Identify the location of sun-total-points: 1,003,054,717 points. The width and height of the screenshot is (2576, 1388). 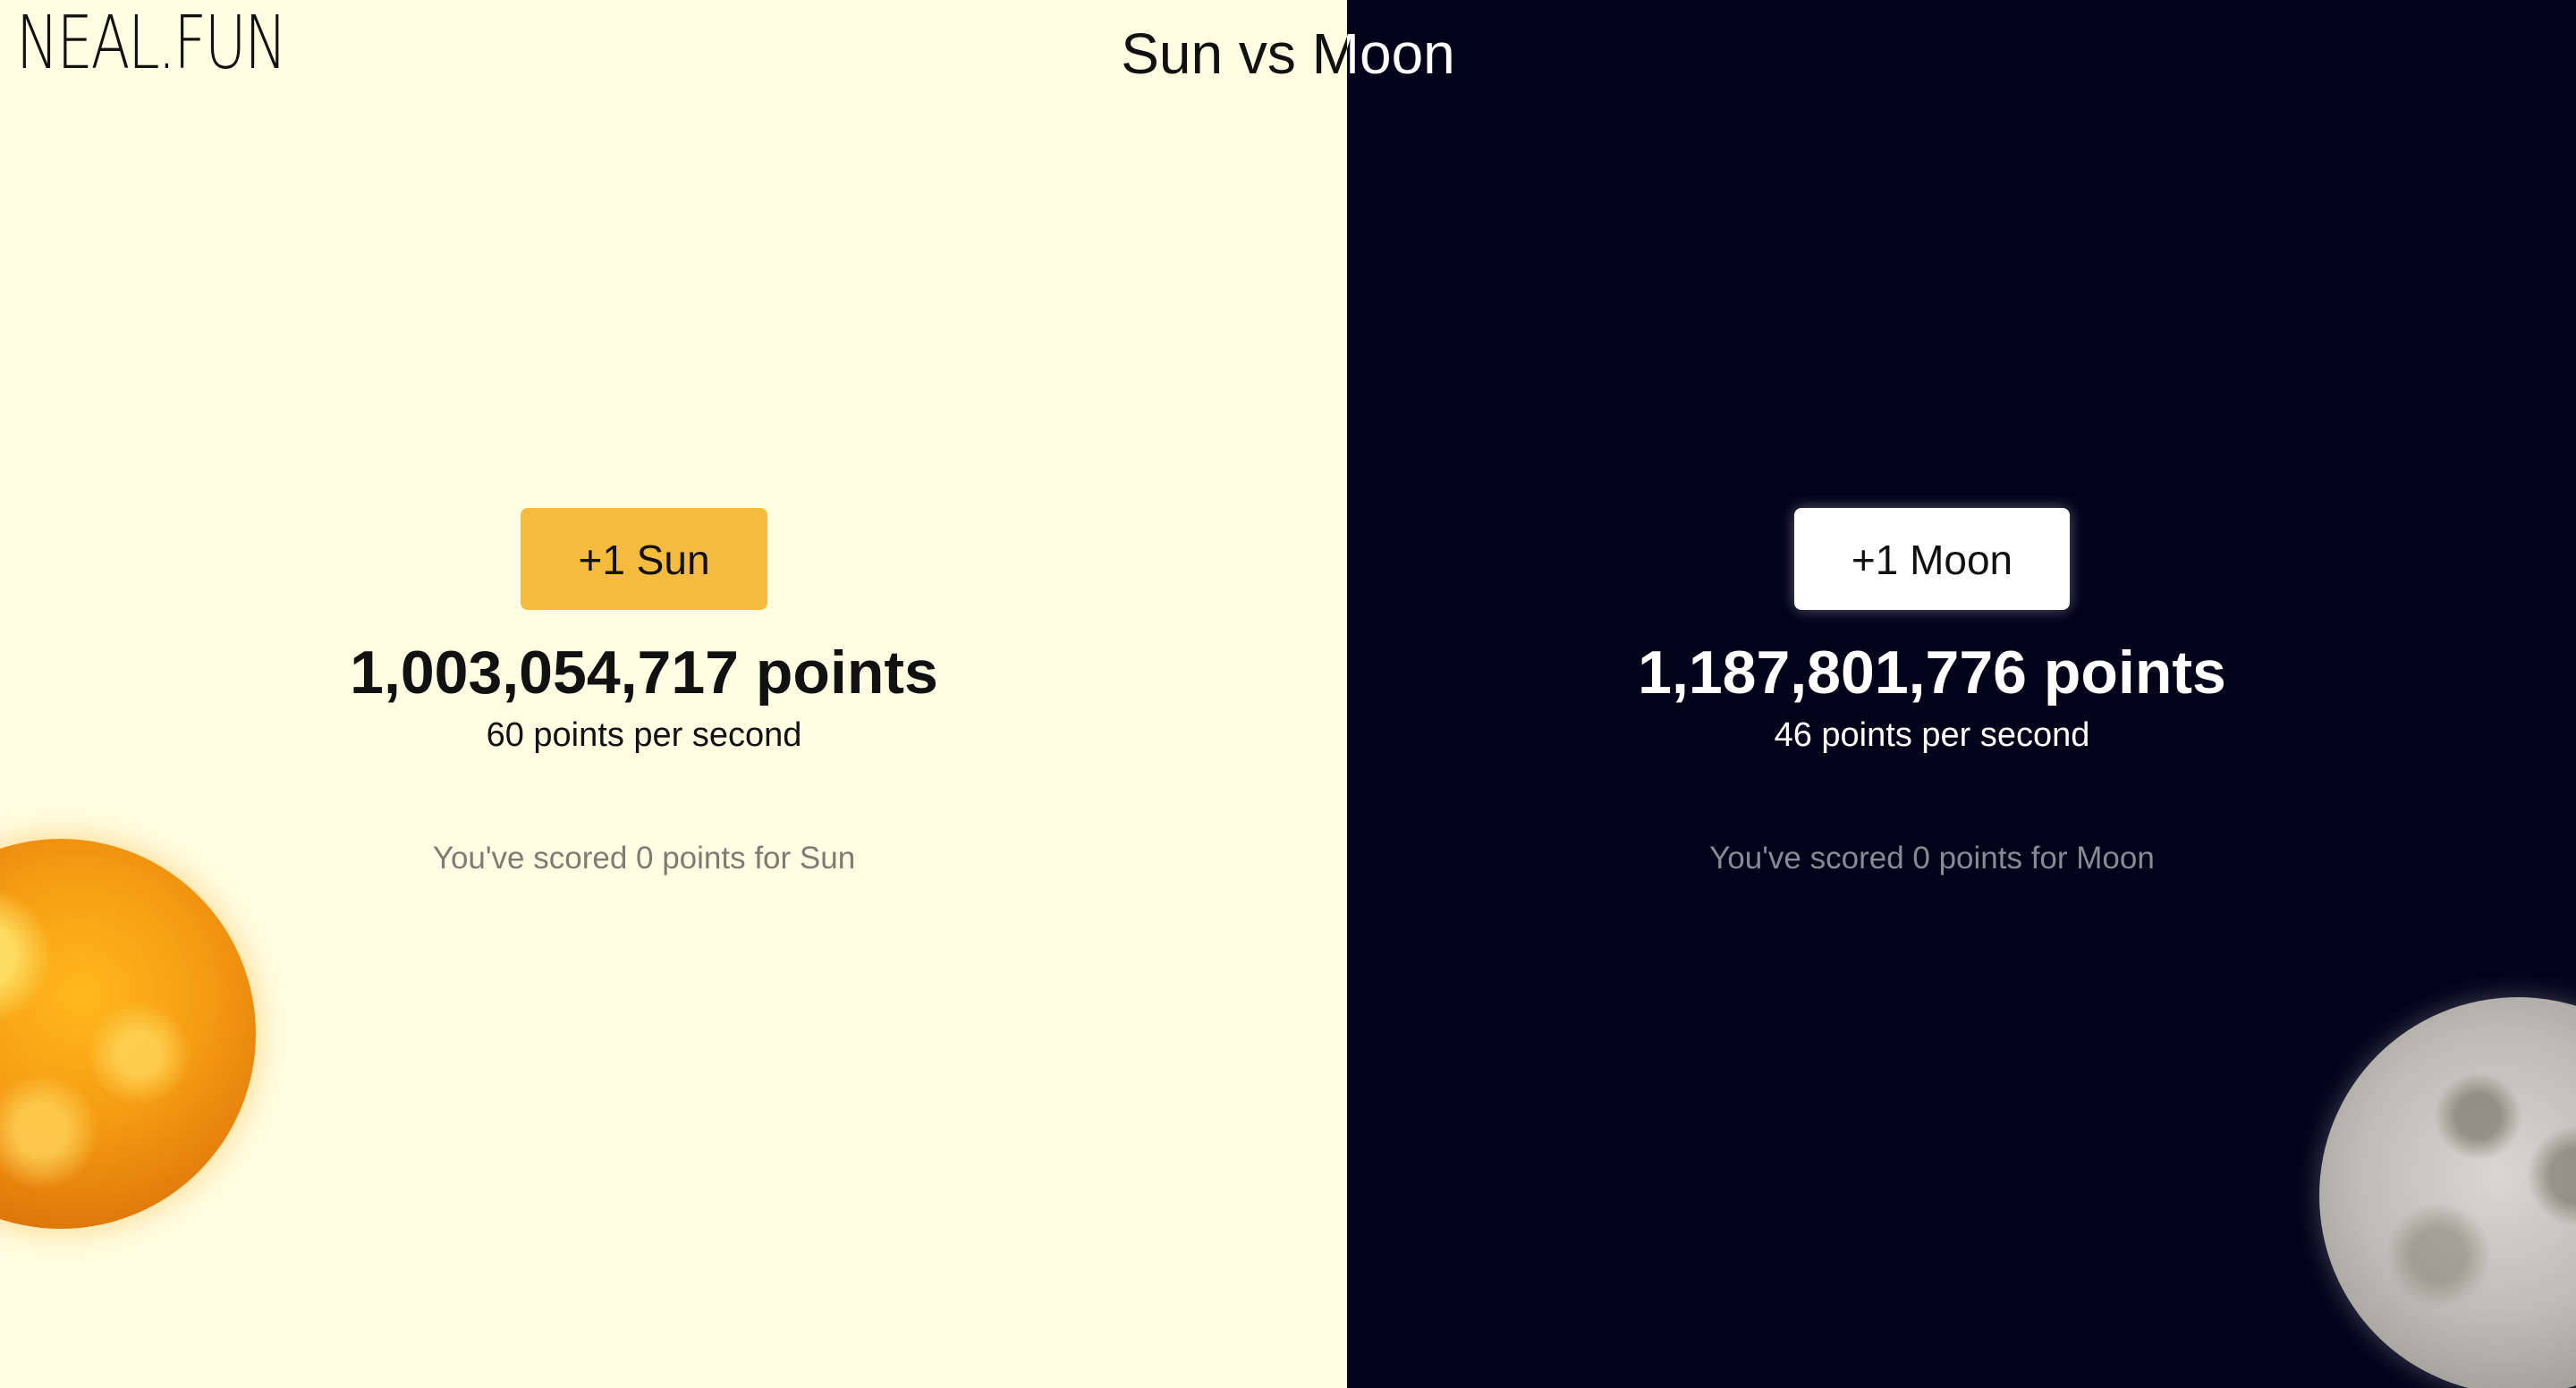
(644, 673).